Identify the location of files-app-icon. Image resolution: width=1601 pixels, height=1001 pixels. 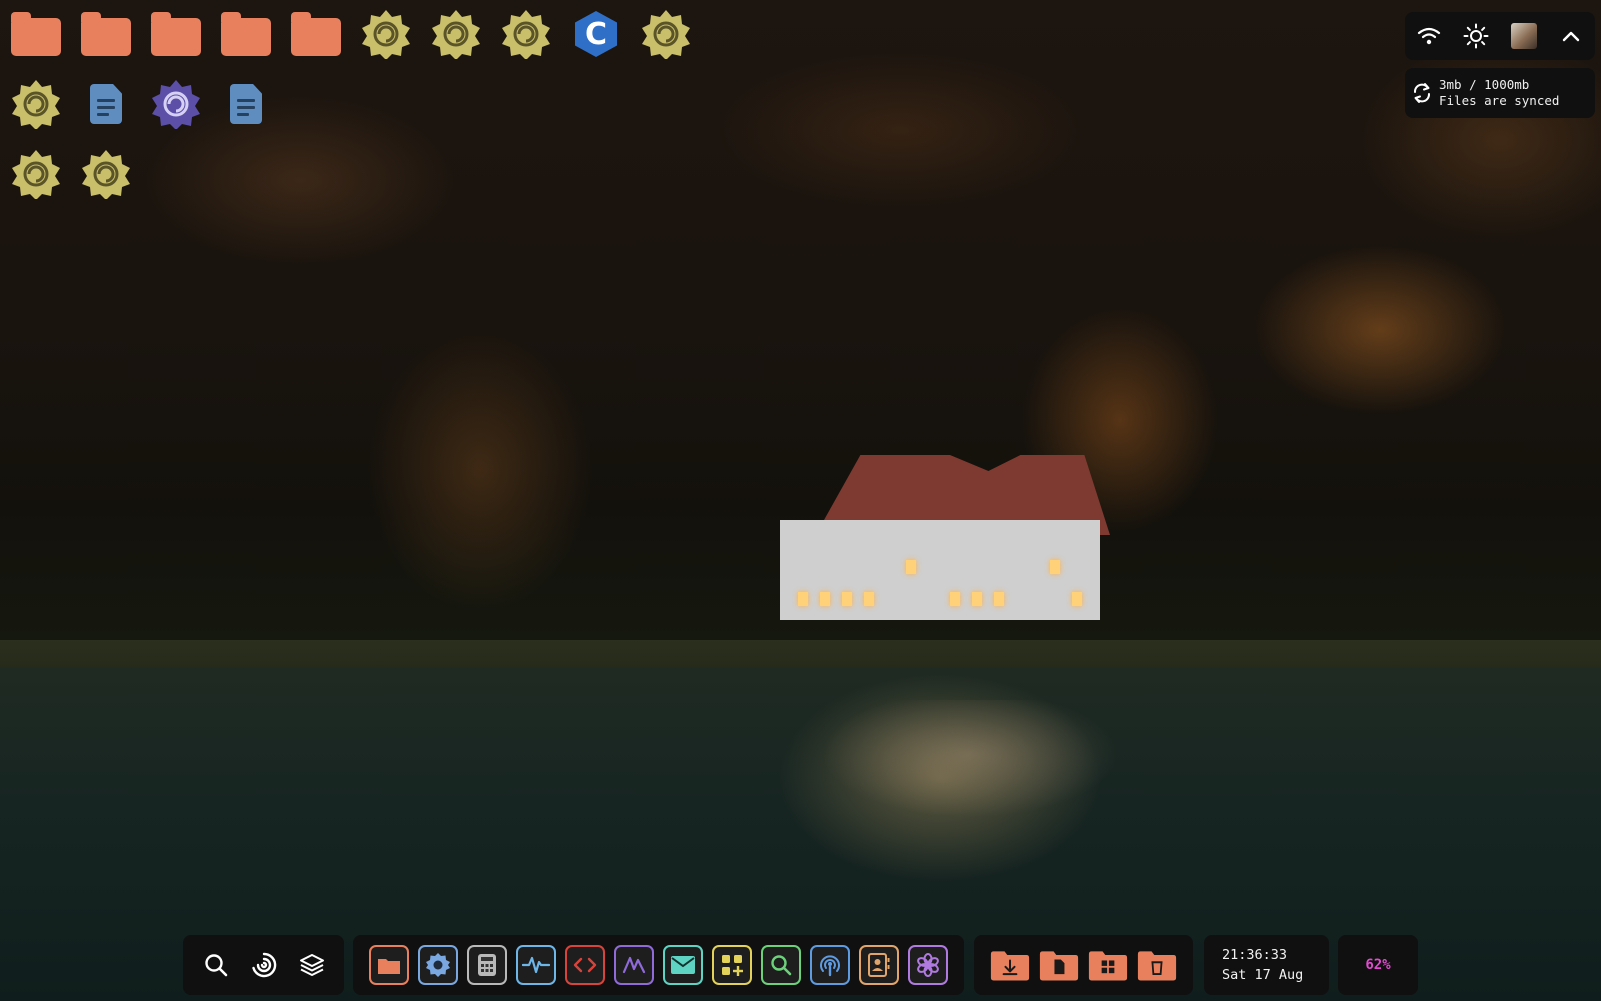
(389, 965).